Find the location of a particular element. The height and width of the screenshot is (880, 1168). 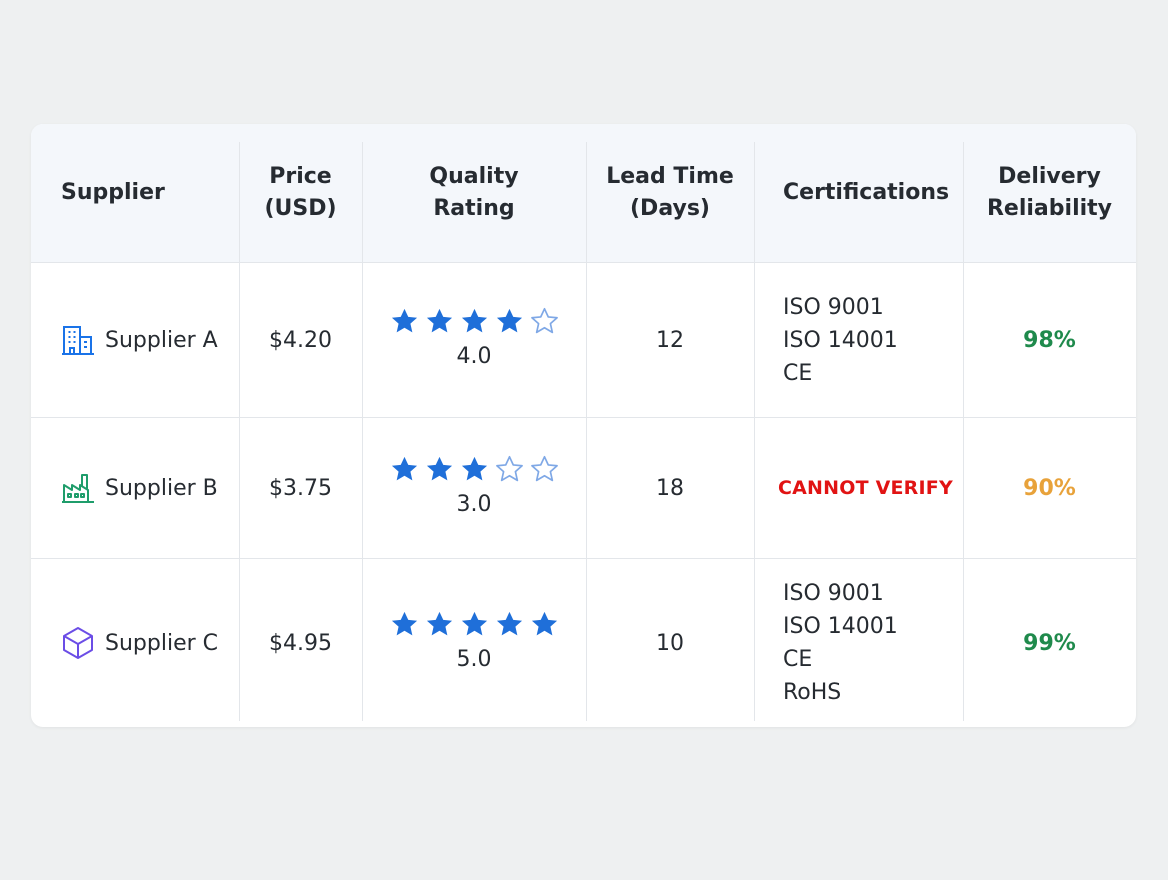

building-icon is located at coordinates (78, 340).